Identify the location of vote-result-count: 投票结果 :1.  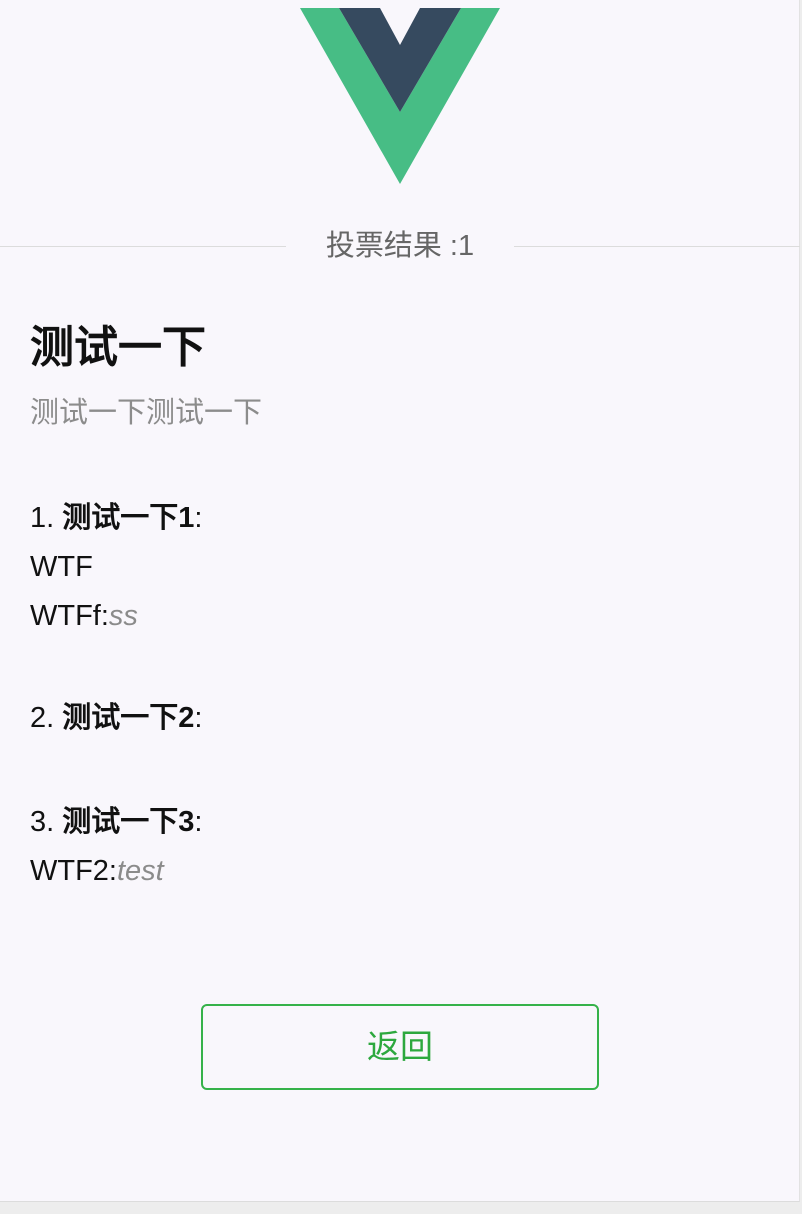
(400, 246).